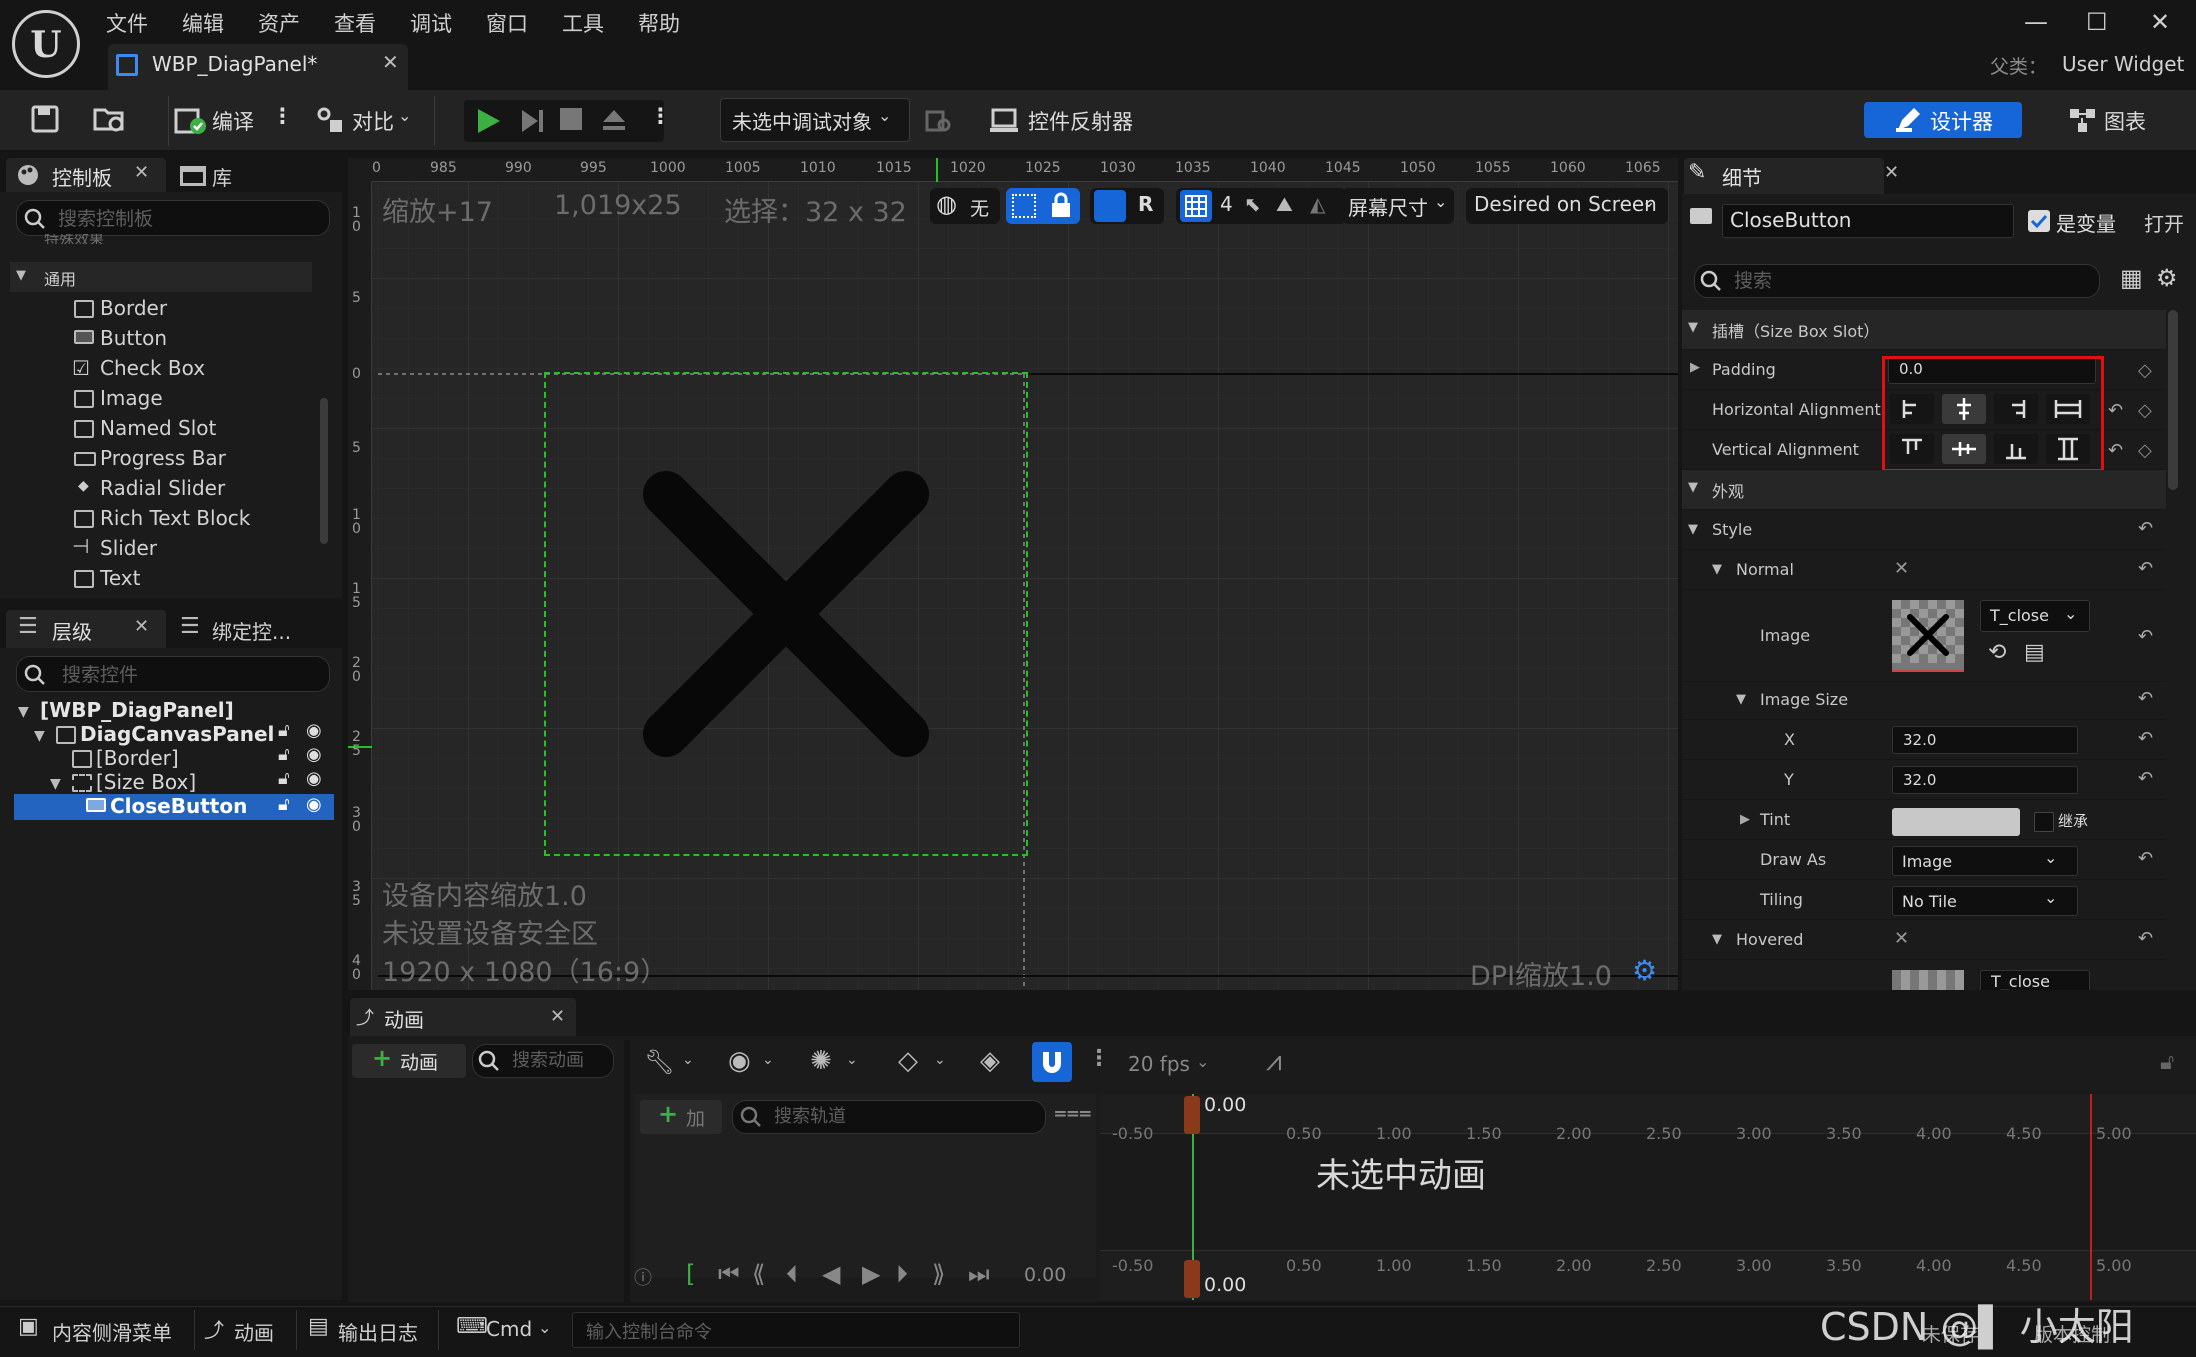  I want to click on fps-dropdown: 20 fps, so click(1159, 1064).